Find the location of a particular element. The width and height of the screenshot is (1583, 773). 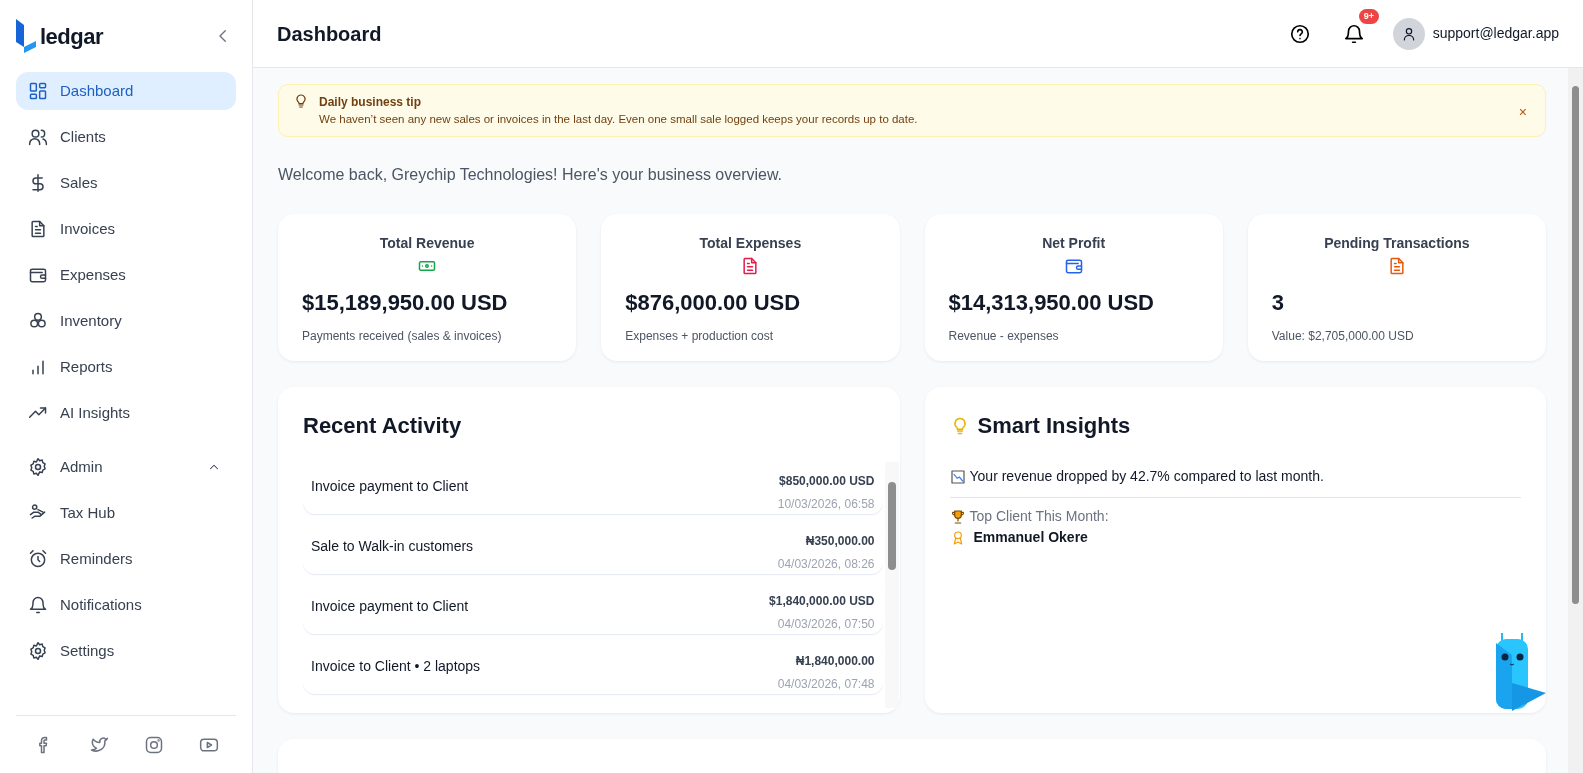

lightbulb-icon is located at coordinates (301, 101).